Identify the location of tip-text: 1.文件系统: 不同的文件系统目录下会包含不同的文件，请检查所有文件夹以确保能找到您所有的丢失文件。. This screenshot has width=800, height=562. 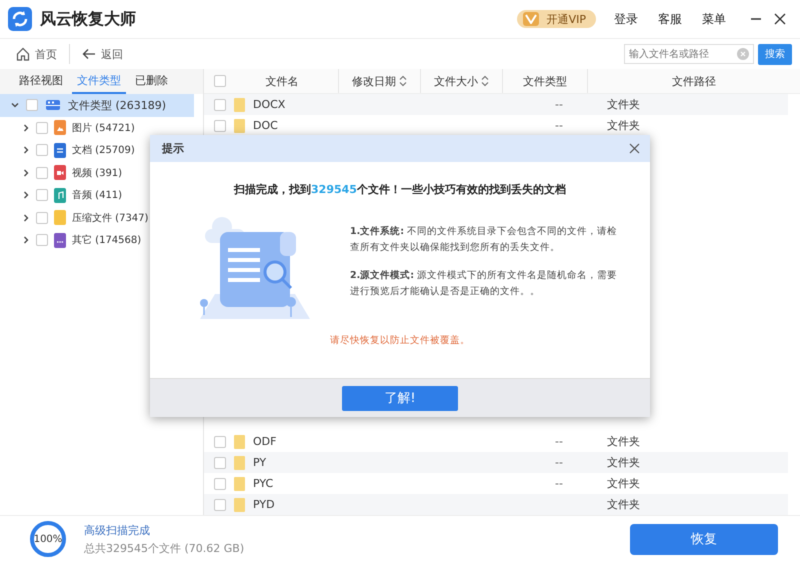
(484, 239).